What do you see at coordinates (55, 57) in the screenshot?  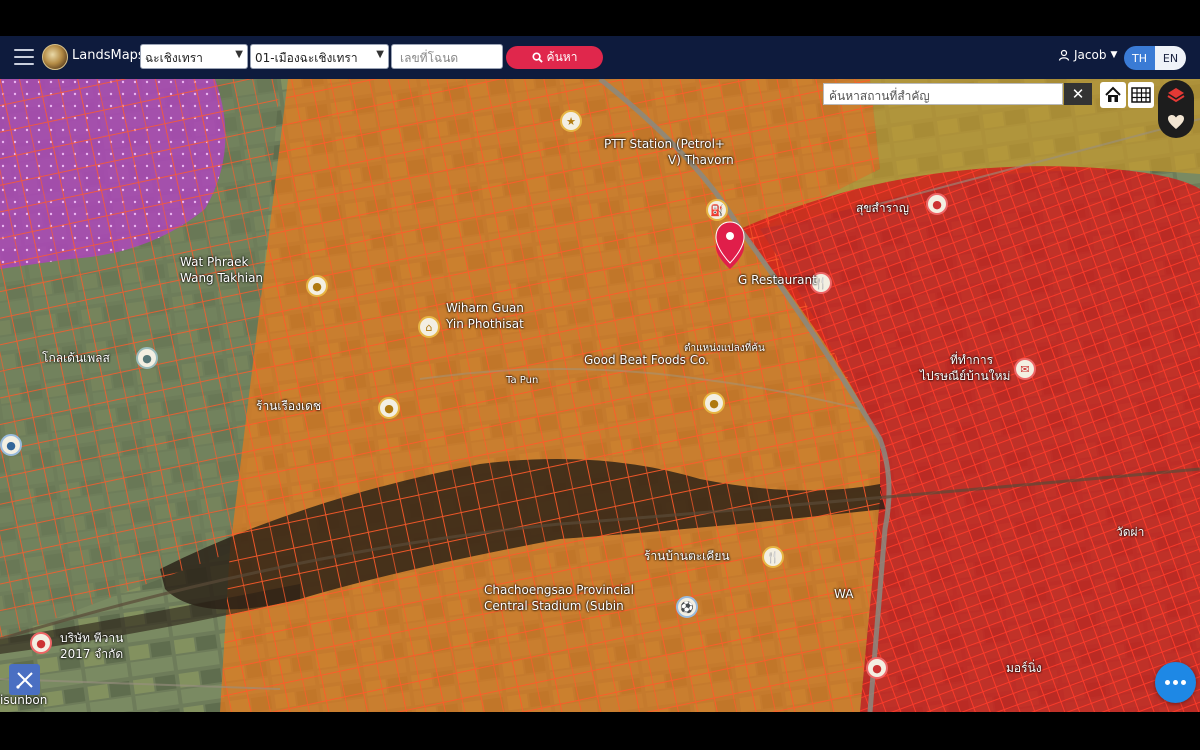 I see `app-logo` at bounding box center [55, 57].